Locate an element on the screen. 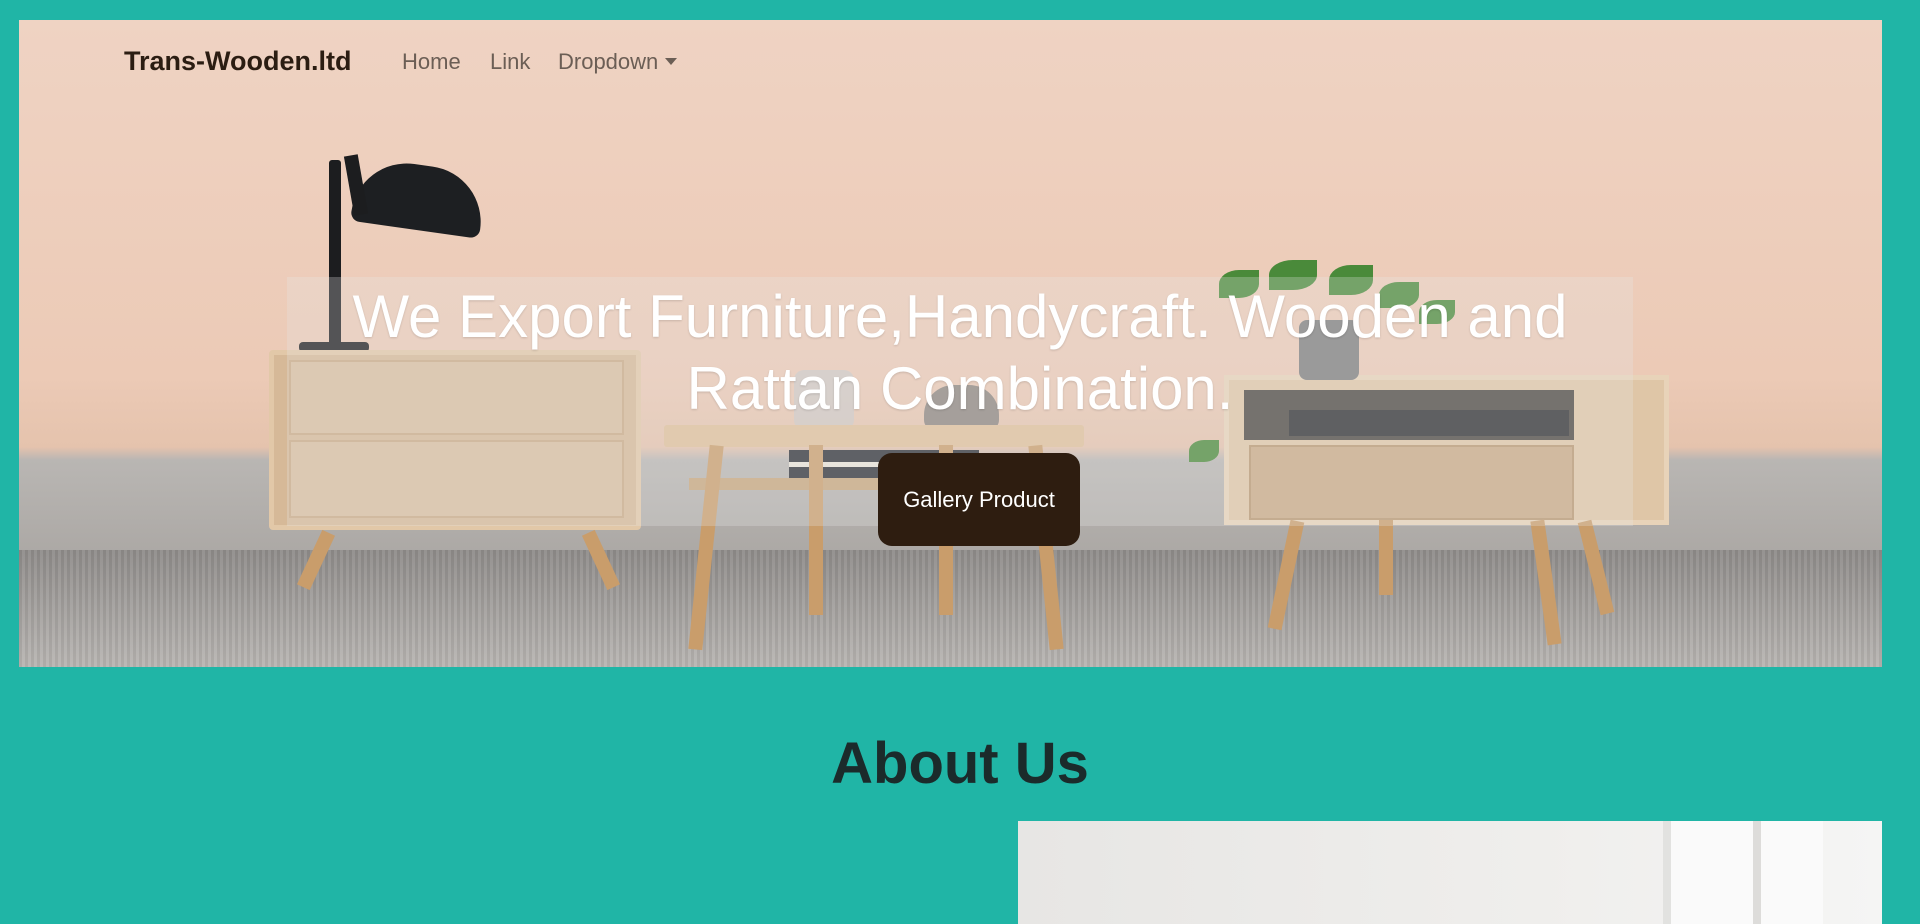  gallery-product-button: Gallery Product is located at coordinates (979, 499).